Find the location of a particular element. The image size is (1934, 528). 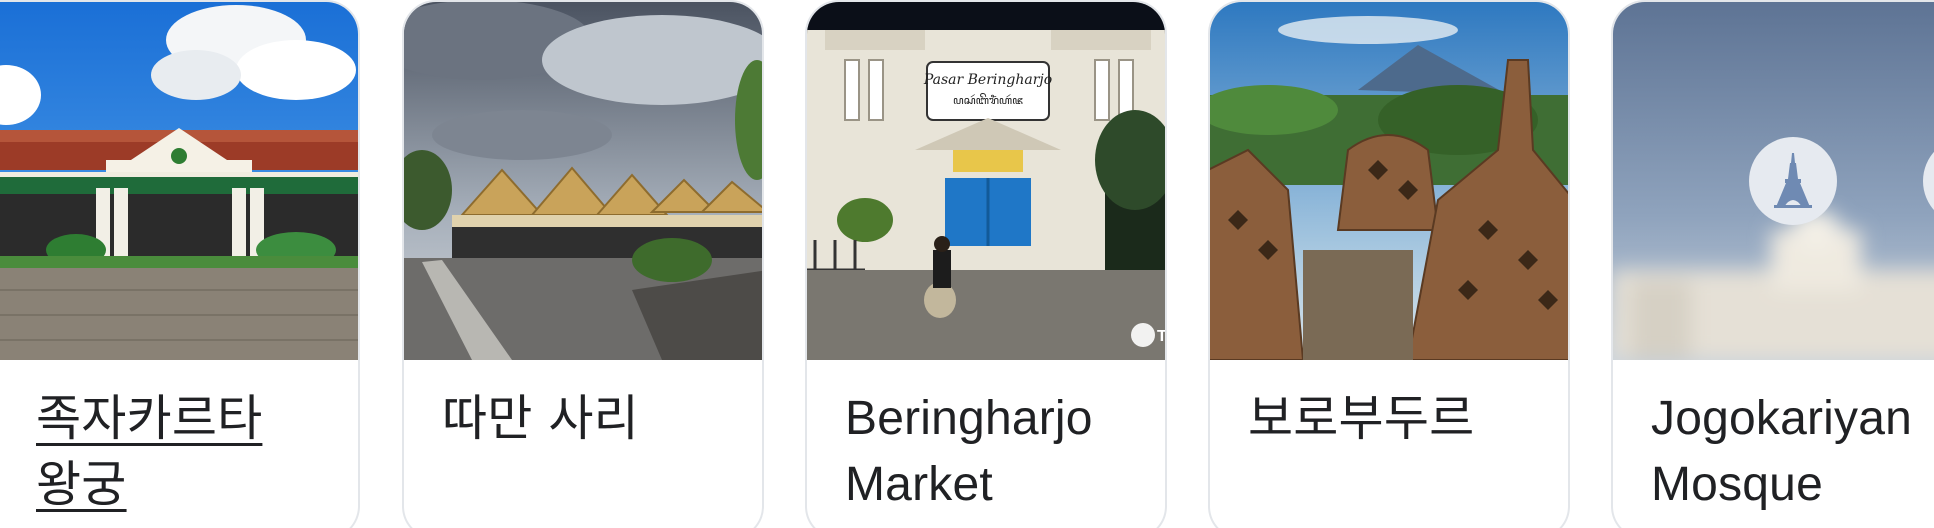

attraction-photo-taman-sari is located at coordinates (583, 181).